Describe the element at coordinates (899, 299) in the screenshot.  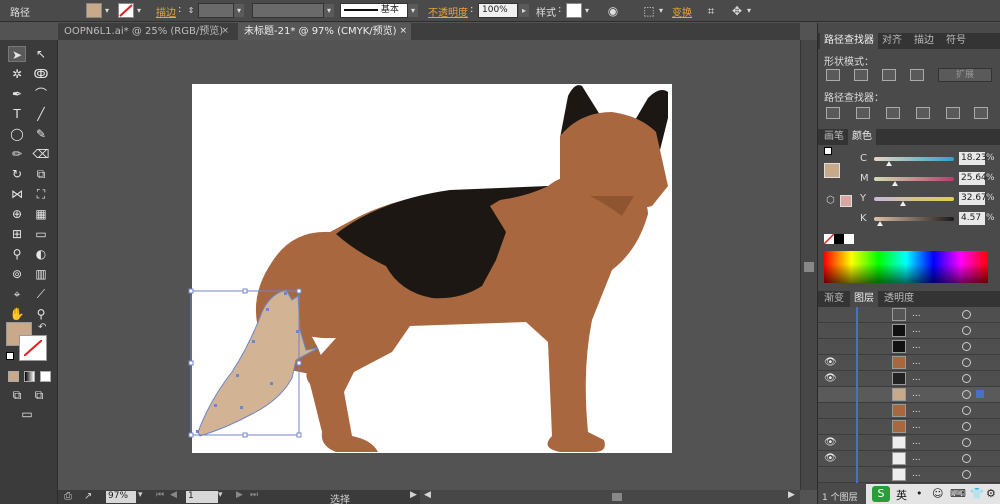
I see `tab-transparency: 透明度` at that location.